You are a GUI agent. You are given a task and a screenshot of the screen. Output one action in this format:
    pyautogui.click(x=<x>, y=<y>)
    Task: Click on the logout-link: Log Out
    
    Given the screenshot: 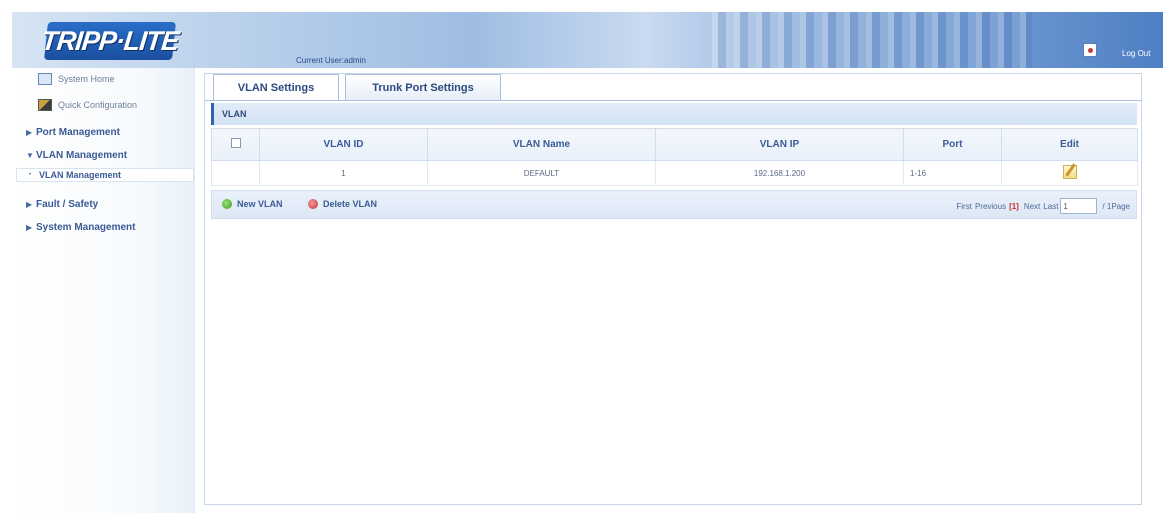 What is the action you would take?
    pyautogui.click(x=1136, y=53)
    